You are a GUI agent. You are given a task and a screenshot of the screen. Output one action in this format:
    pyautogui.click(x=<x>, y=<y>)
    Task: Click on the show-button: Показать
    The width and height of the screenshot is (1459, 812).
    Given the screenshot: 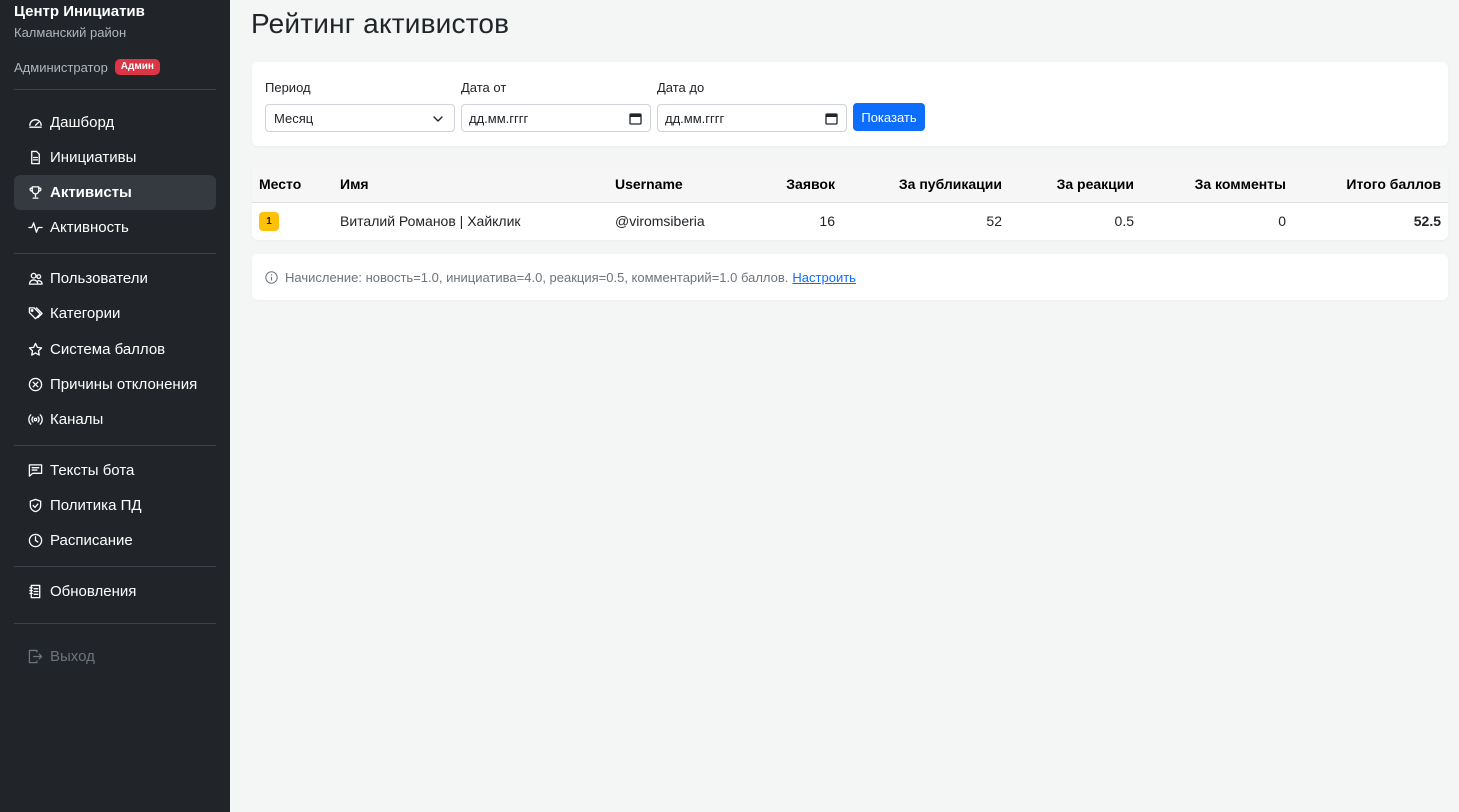 What is the action you would take?
    pyautogui.click(x=889, y=117)
    